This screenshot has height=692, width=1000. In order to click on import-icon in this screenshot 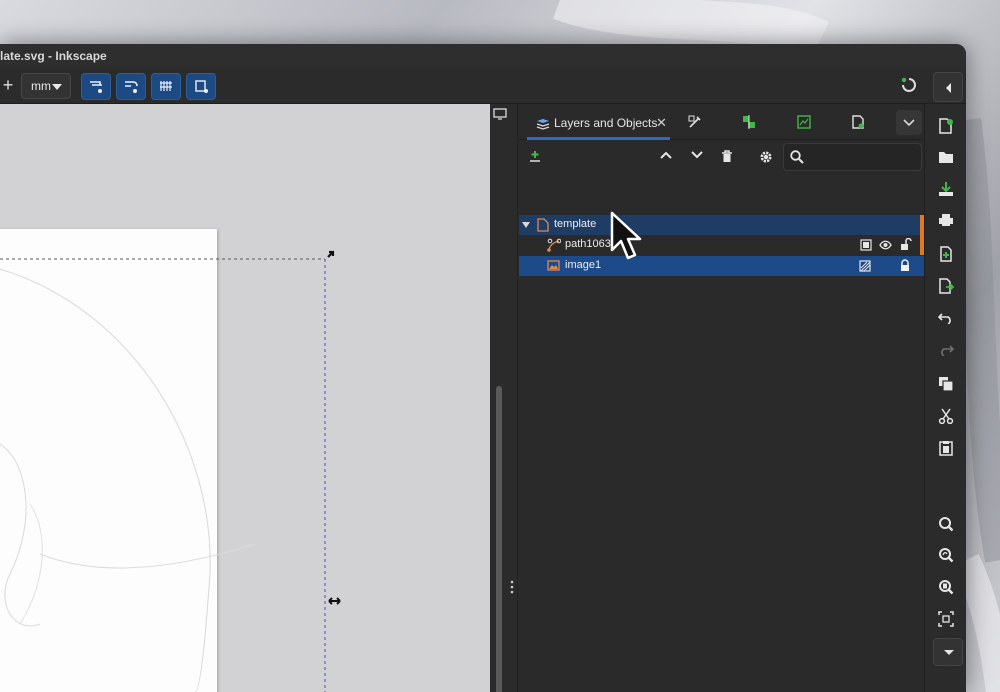, I will do `click(946, 254)`.